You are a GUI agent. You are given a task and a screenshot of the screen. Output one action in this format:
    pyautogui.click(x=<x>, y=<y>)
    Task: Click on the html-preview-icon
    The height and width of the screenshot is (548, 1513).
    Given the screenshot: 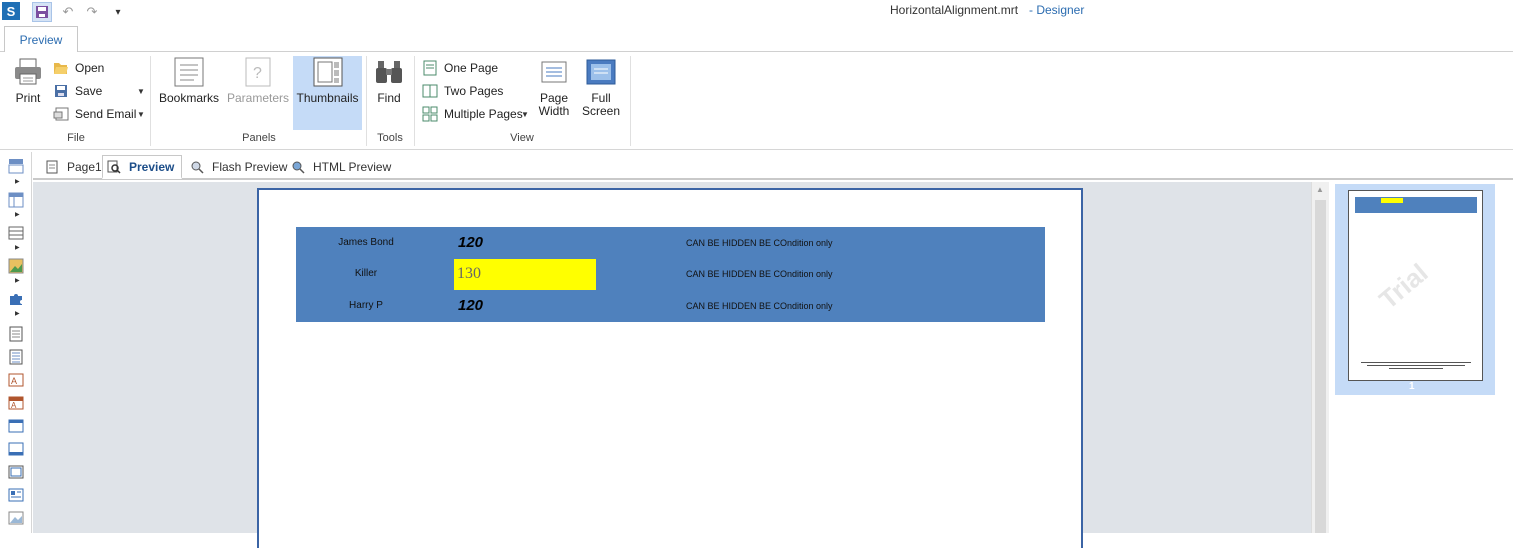 What is the action you would take?
    pyautogui.click(x=298, y=167)
    